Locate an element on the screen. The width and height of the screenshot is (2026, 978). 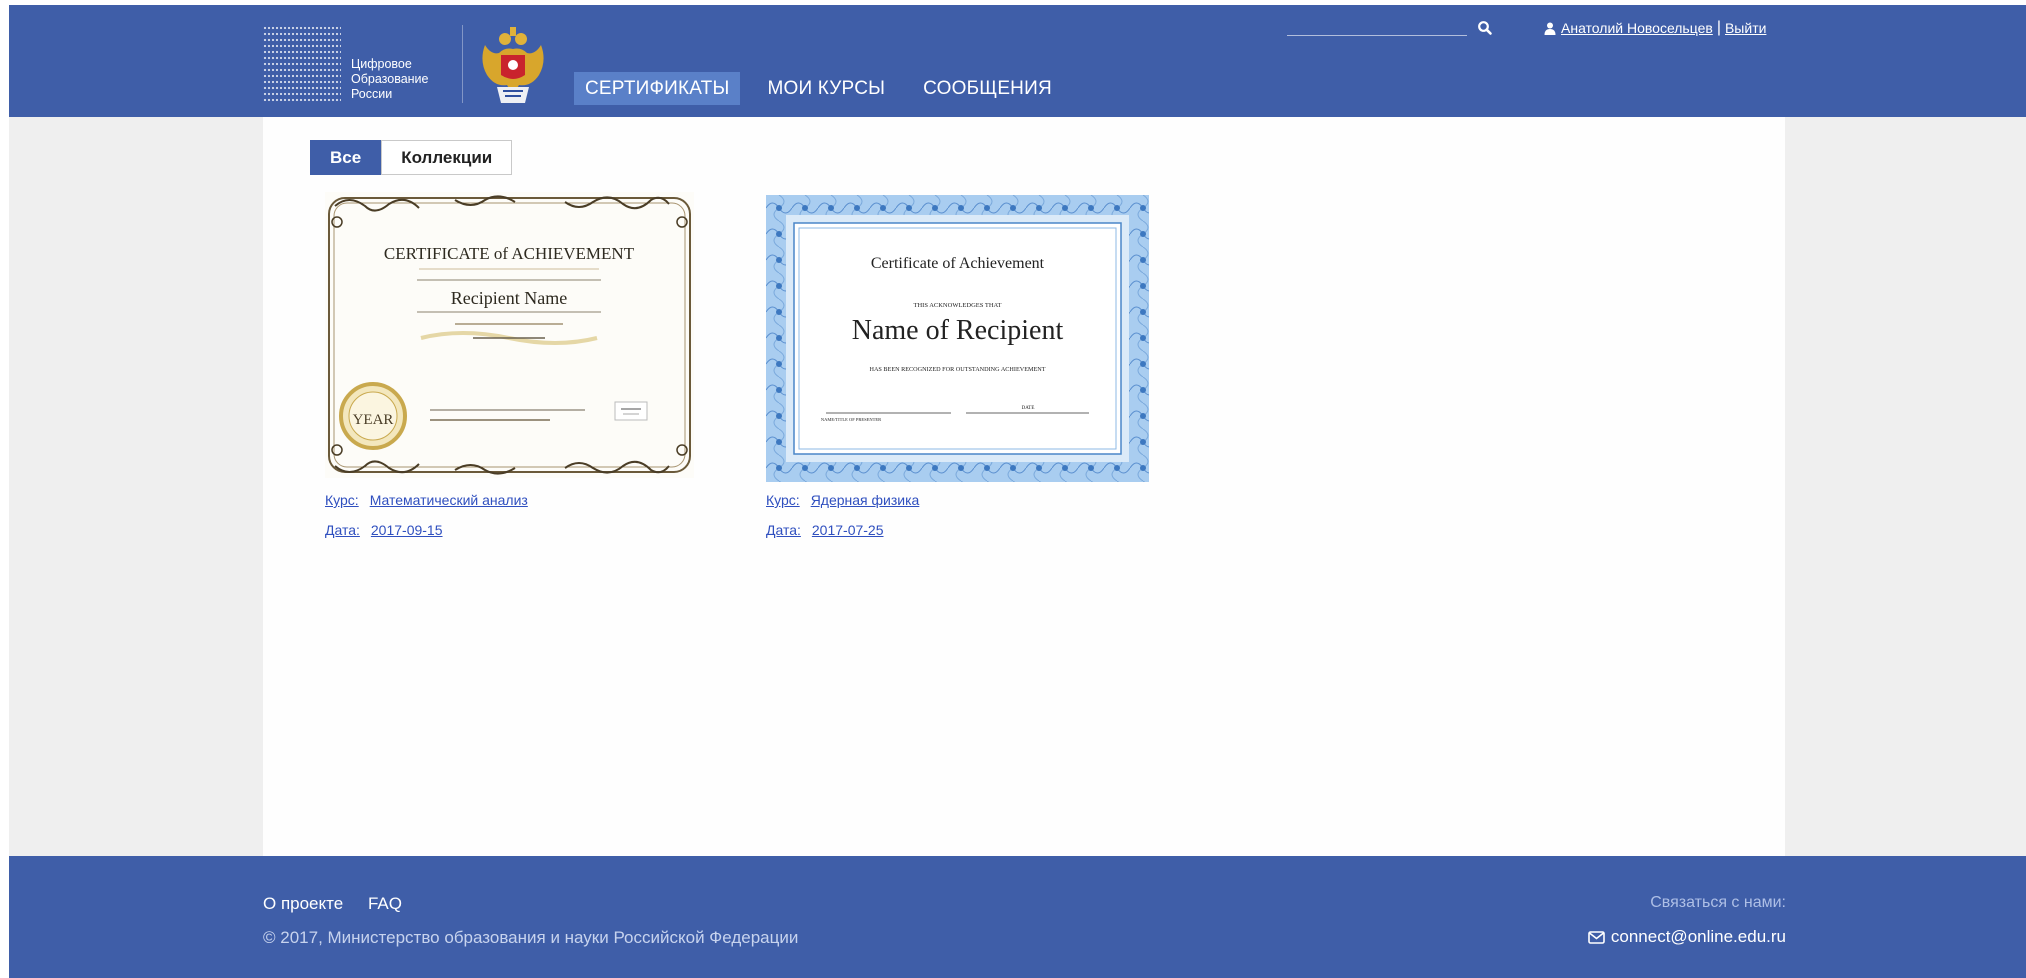
site-logo-text: Цифровое Образование России is located at coordinates (389, 79).